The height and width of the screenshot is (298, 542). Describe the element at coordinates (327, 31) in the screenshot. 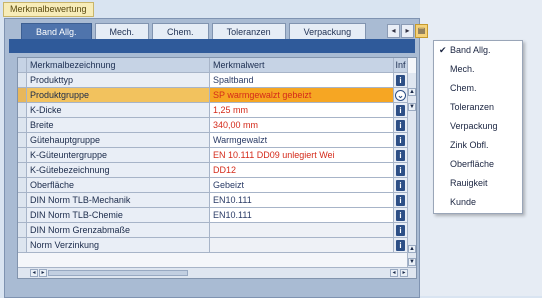

I see `tab-verpackung: Verpackung` at that location.